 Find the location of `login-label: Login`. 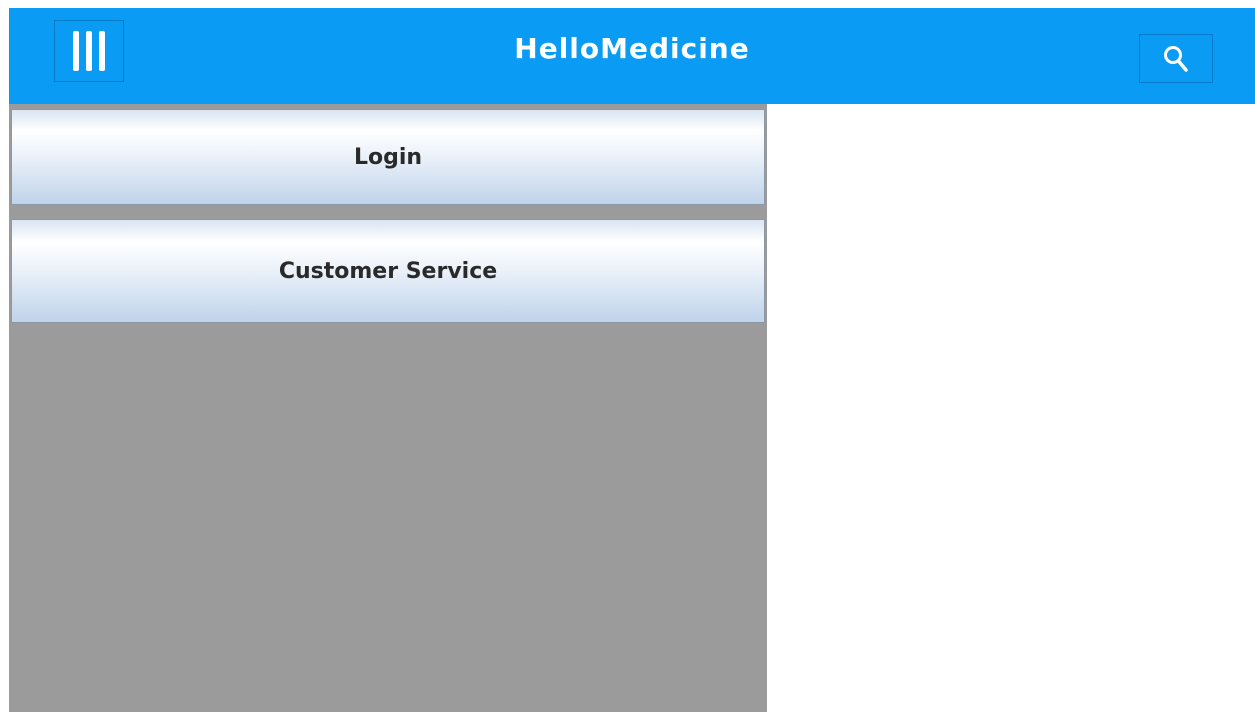

login-label: Login is located at coordinates (388, 157).